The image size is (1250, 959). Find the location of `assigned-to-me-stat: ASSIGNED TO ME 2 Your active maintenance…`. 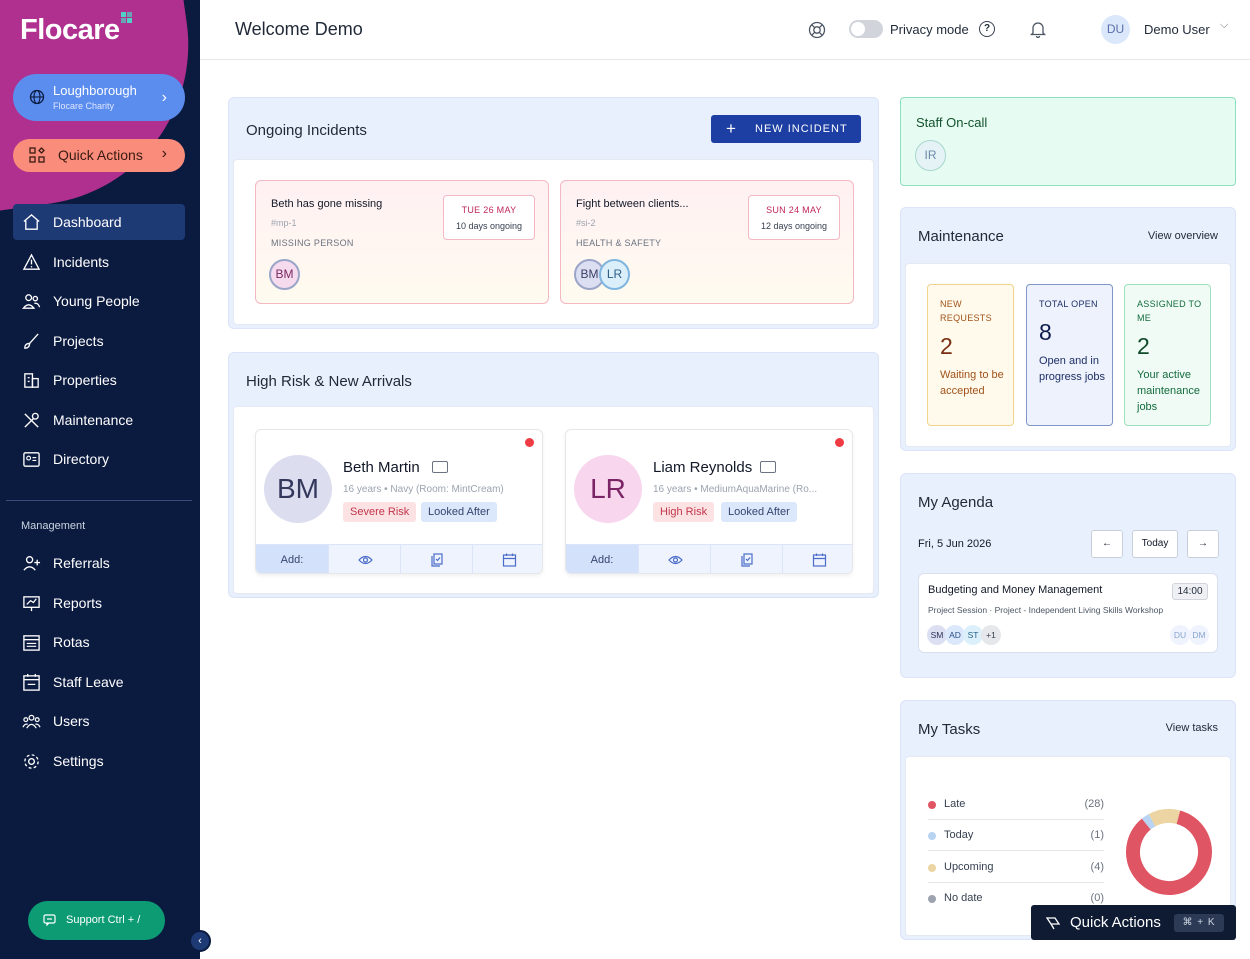

assigned-to-me-stat: ASSIGNED TO ME 2 Your active maintenance… is located at coordinates (1167, 355).